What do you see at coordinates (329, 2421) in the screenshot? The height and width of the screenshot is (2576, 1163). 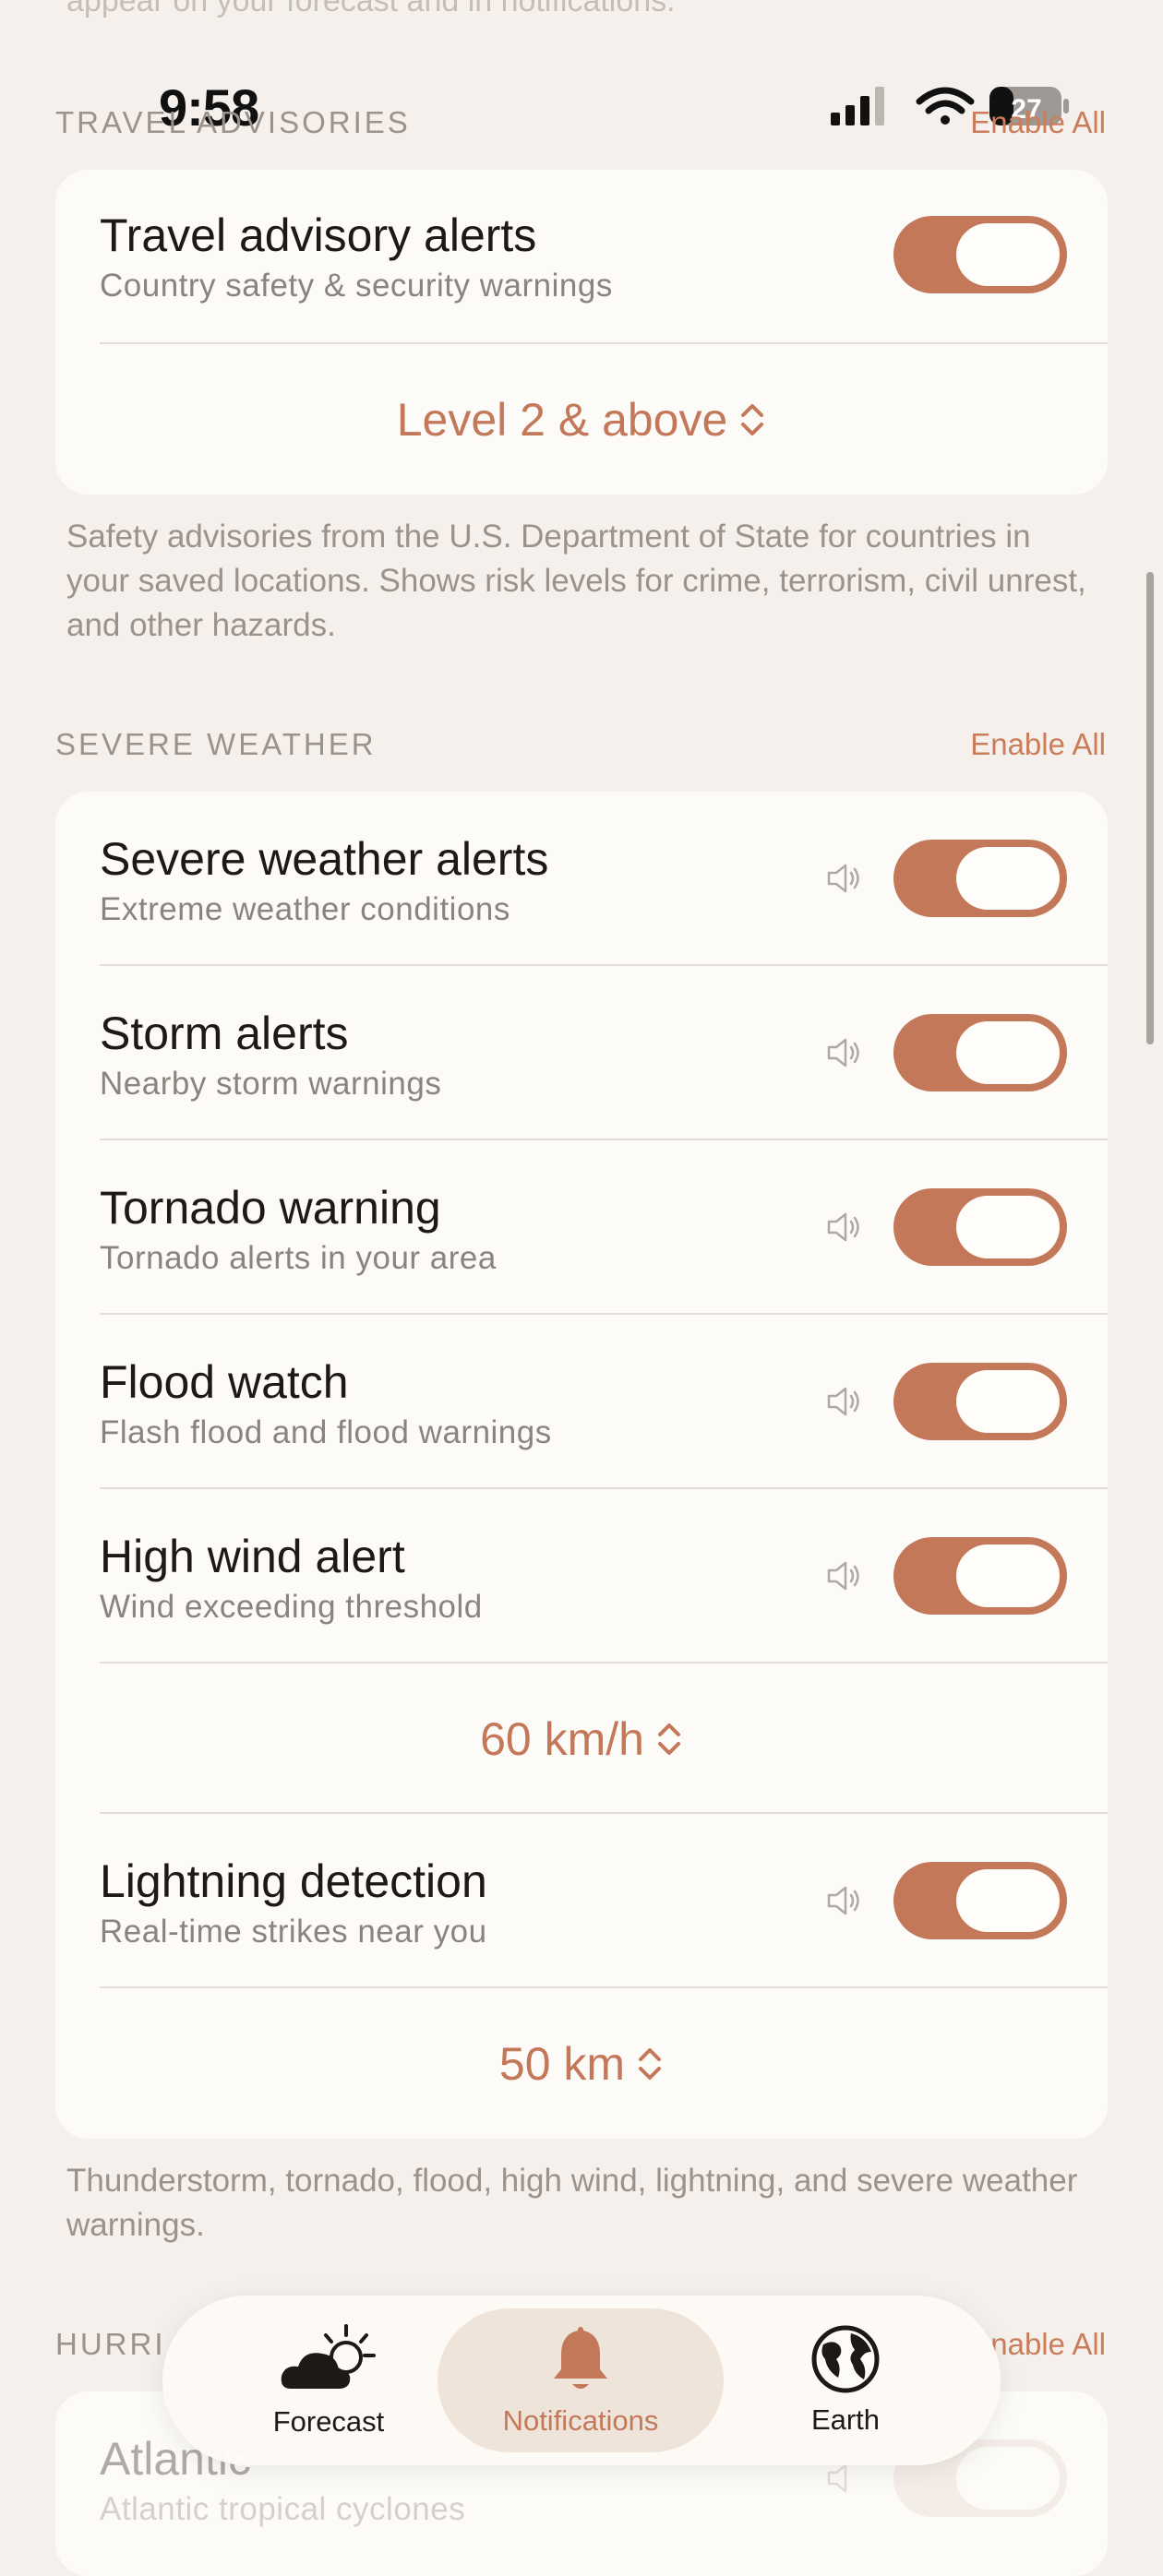 I see `tab-forecast-label: Forecast` at bounding box center [329, 2421].